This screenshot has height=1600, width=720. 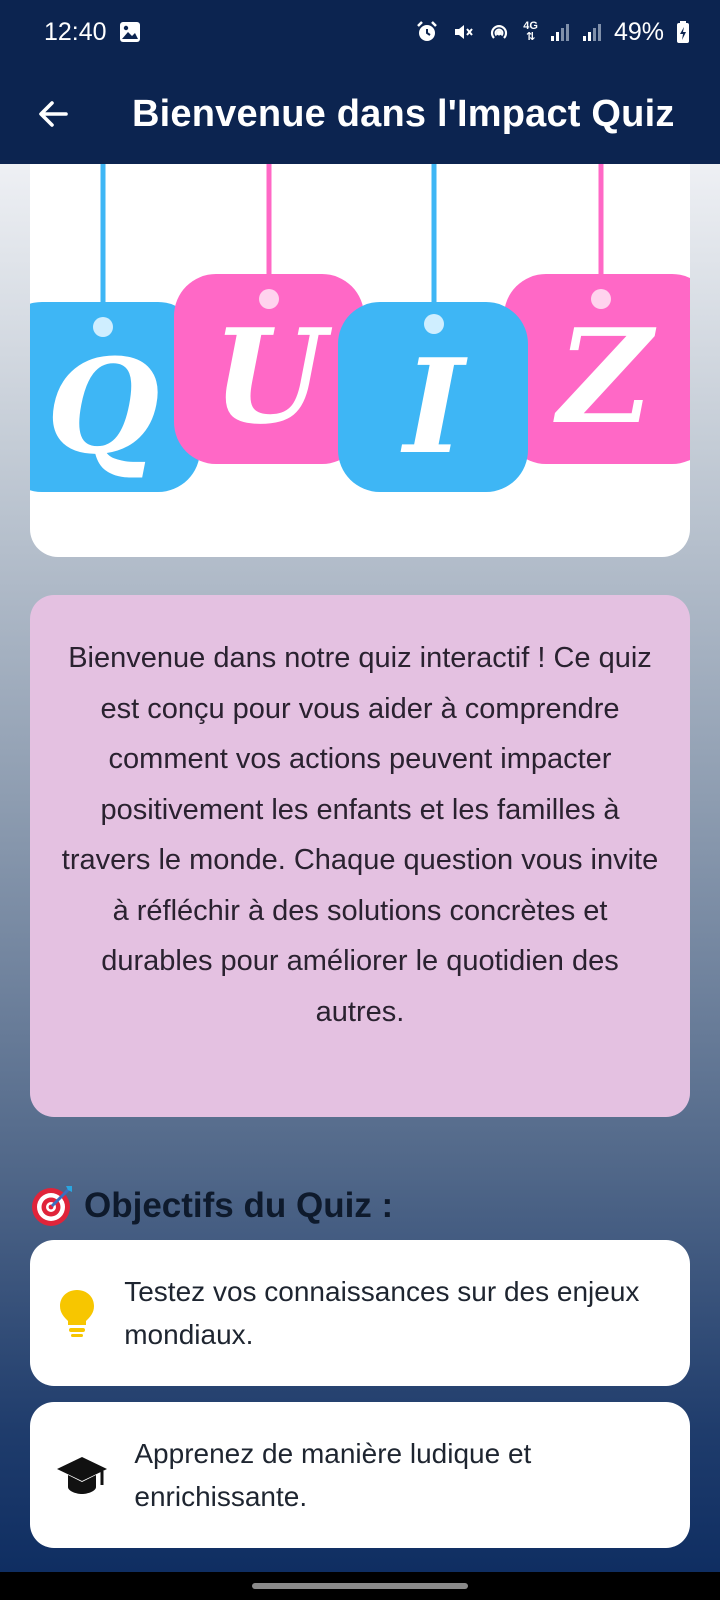 I want to click on arrow-back-icon, so click(x=53, y=114).